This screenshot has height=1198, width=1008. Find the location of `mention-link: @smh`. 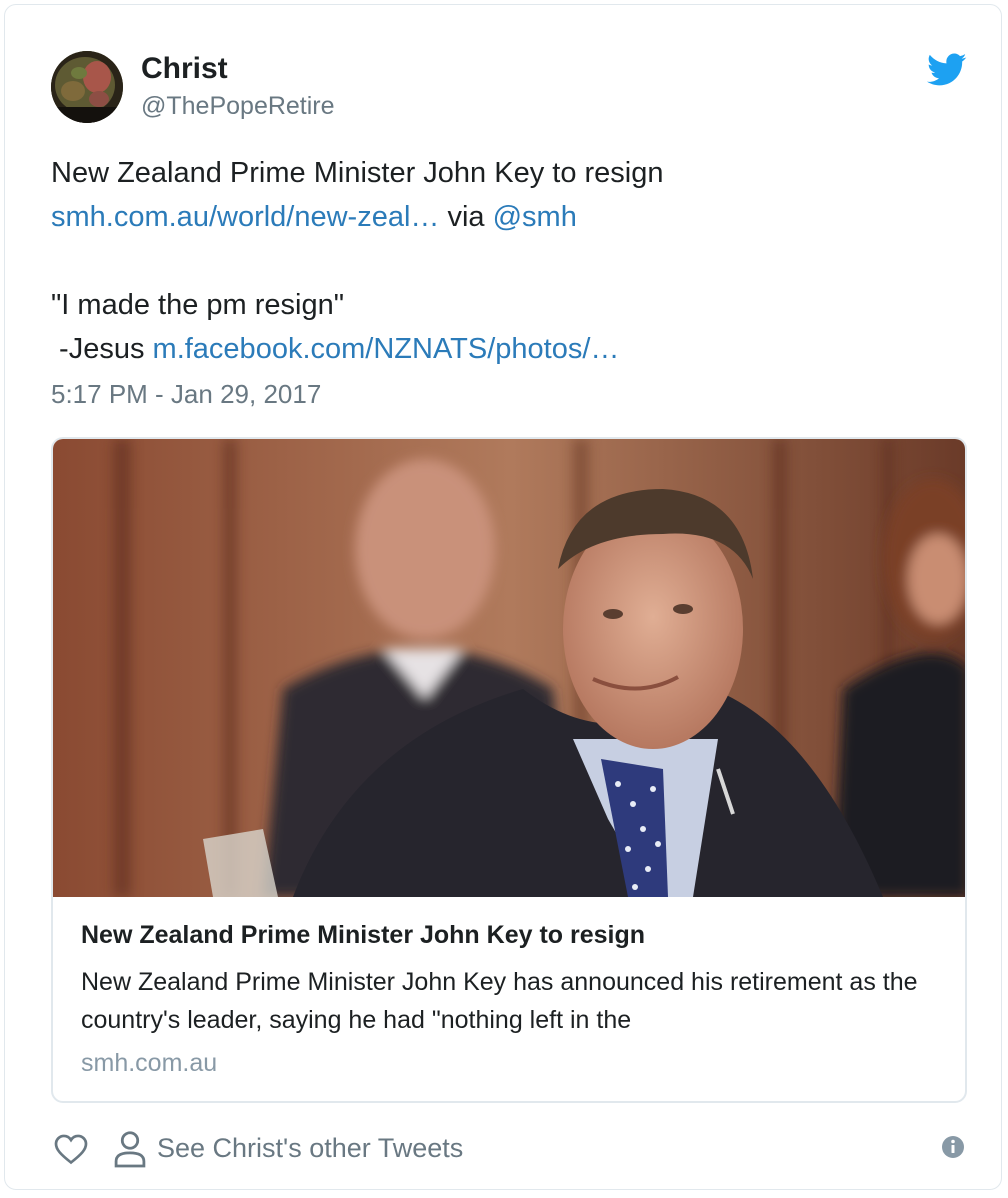

mention-link: @smh is located at coordinates (535, 217).